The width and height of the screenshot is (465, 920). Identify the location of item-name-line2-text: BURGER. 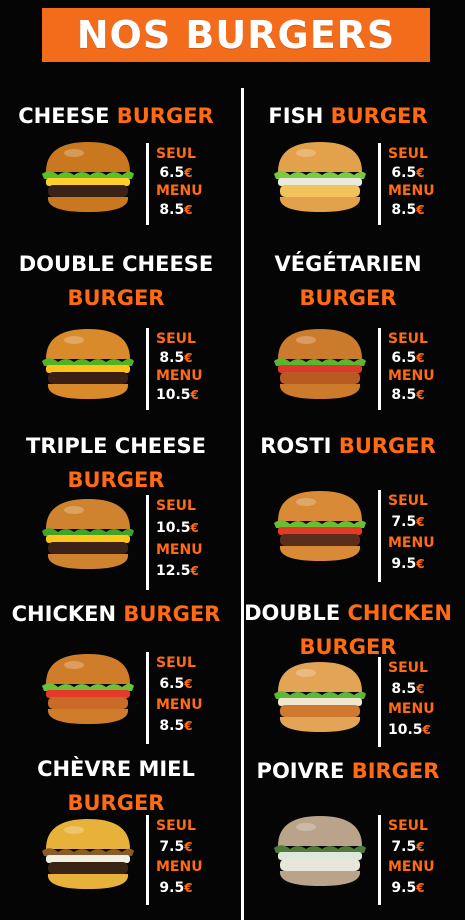
(116, 480).